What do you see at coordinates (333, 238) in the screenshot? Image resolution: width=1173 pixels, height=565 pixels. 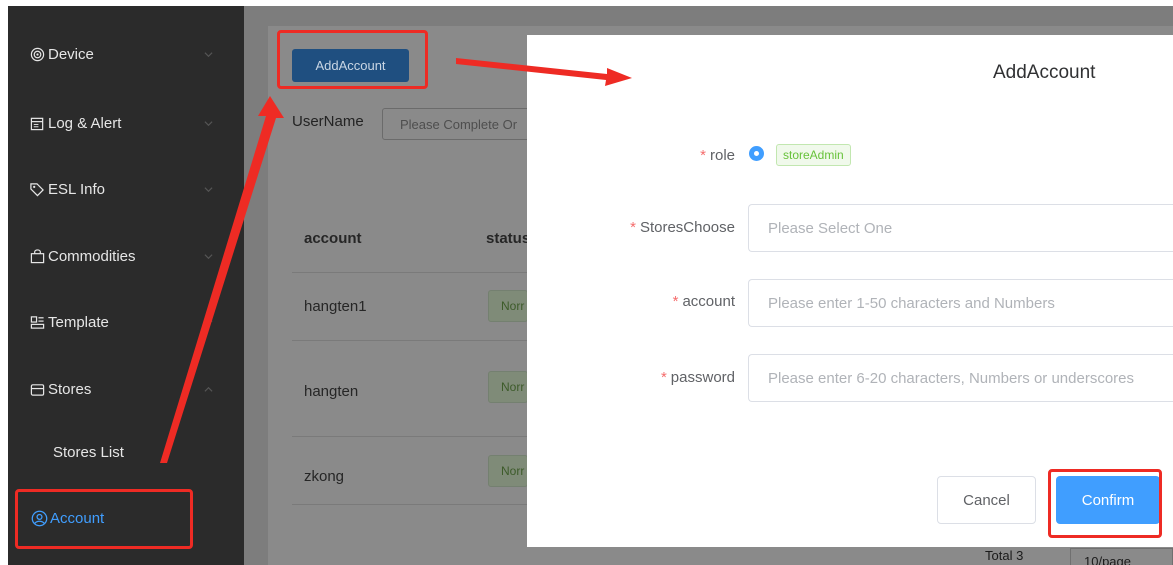 I see `column-header-account: account` at bounding box center [333, 238].